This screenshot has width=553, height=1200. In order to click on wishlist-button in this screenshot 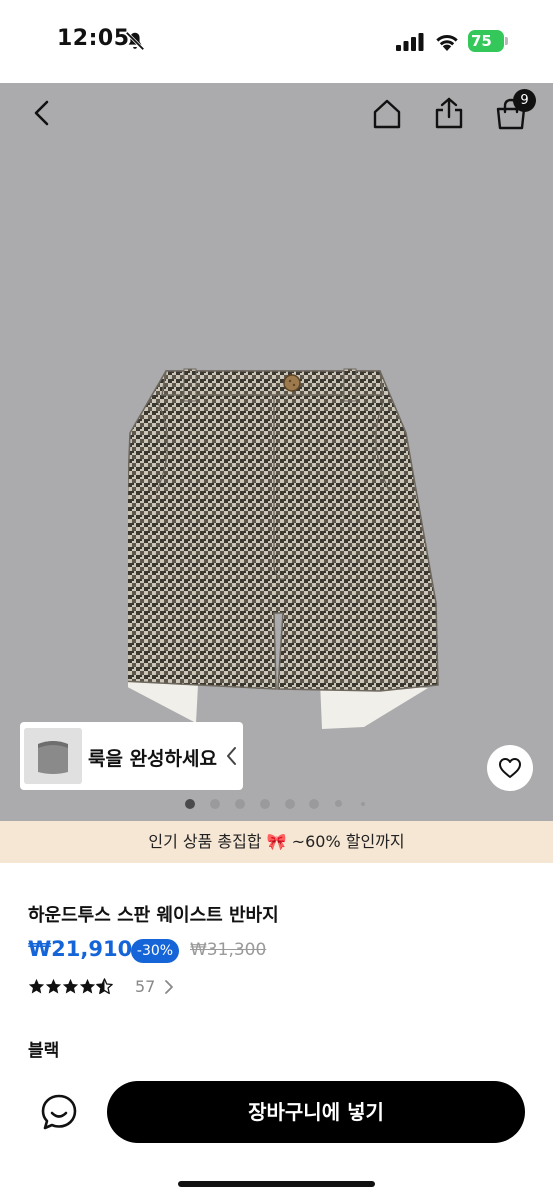, I will do `click(510, 768)`.